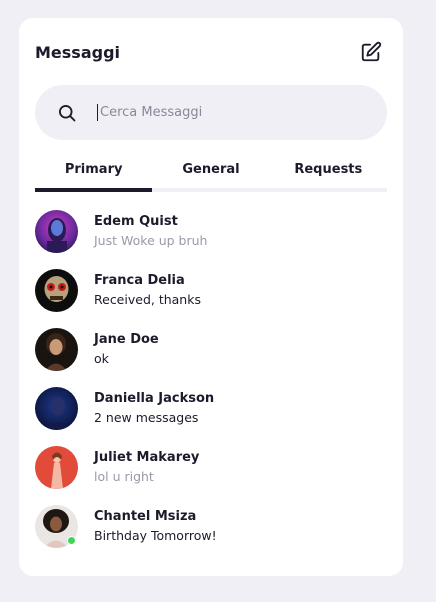 Image resolution: width=436 pixels, height=602 pixels. I want to click on contact-name: Jane Doe, so click(126, 339).